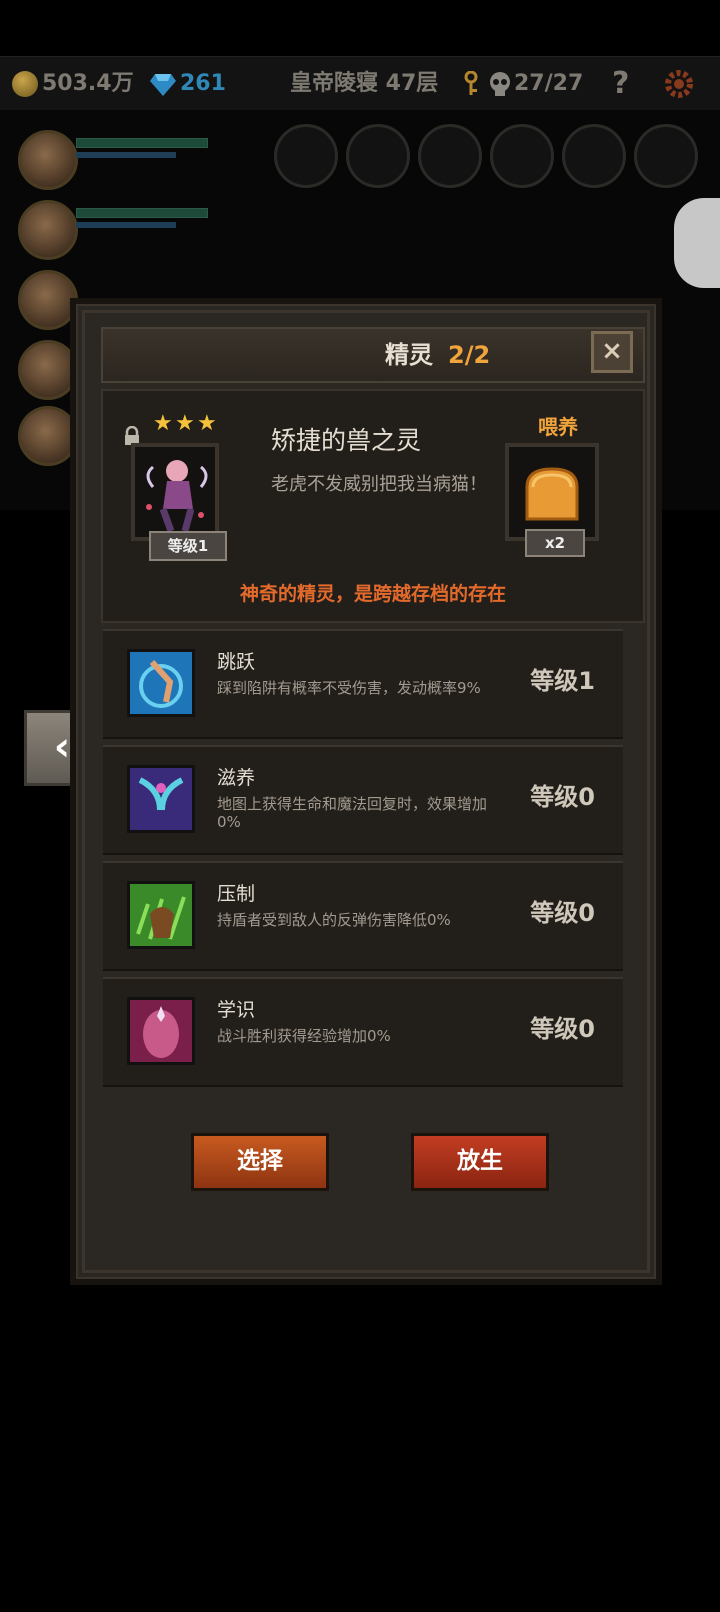 Image resolution: width=720 pixels, height=1612 pixels. What do you see at coordinates (177, 496) in the screenshot?
I see `sprite-image` at bounding box center [177, 496].